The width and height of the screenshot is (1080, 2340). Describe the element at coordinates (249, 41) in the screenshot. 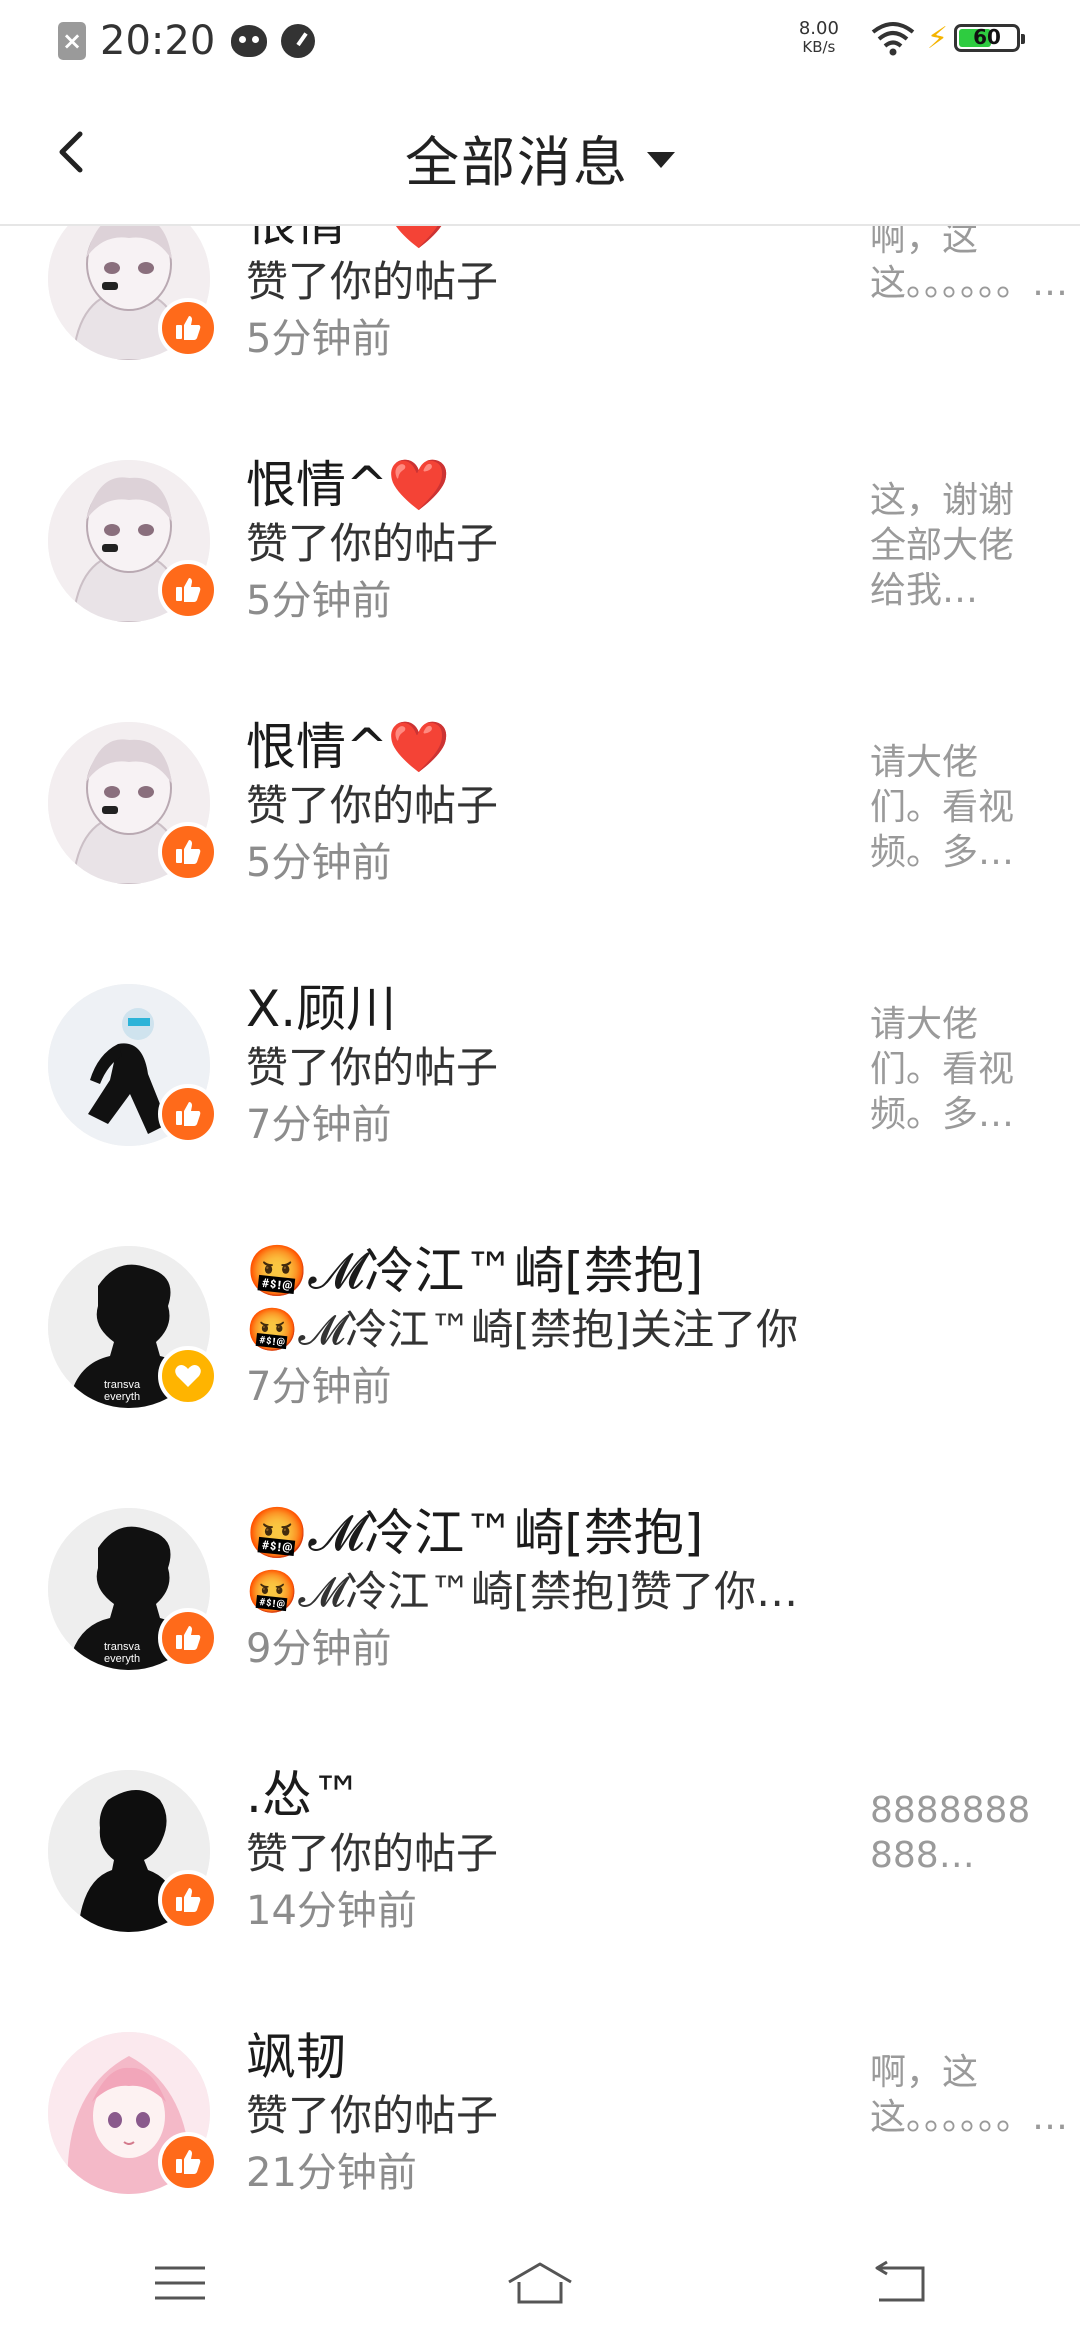

I see `app-notification-icon` at that location.